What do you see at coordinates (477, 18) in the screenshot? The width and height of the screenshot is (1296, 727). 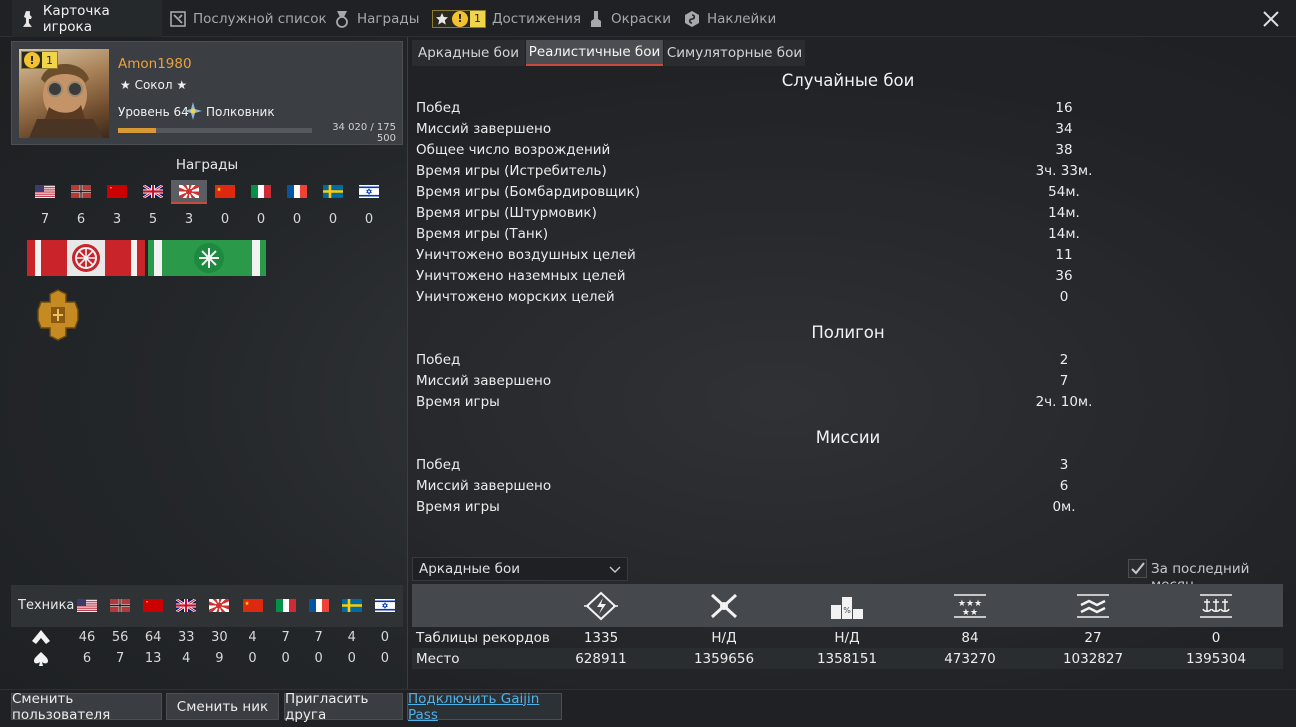 I see `achievements-count: 1` at bounding box center [477, 18].